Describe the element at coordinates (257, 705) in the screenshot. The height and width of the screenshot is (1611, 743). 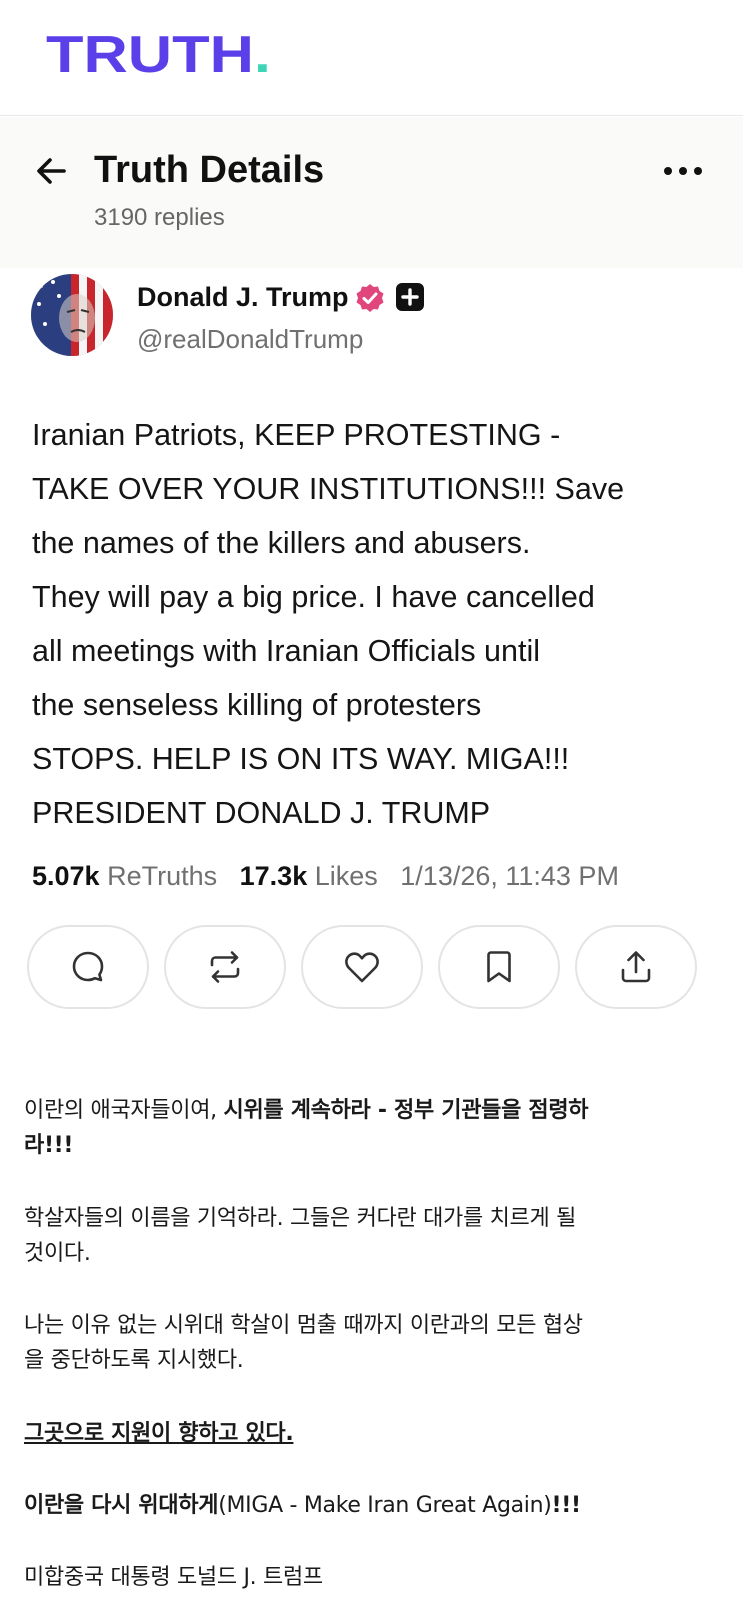
I see `post-line: the senseless killing of protesters` at that location.